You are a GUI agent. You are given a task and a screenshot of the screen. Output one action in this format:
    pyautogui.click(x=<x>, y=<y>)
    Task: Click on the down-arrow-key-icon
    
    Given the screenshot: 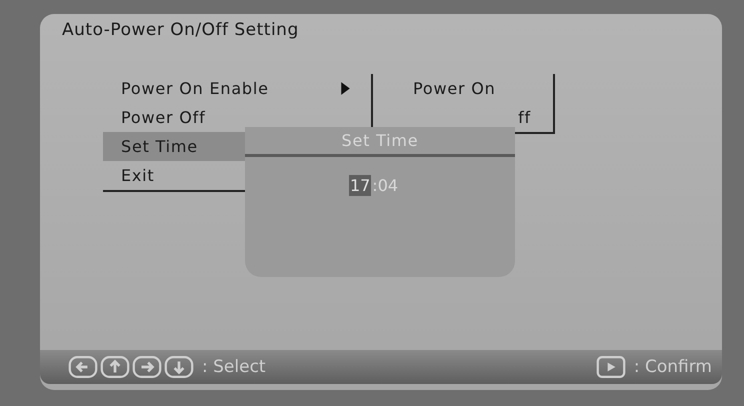 What is the action you would take?
    pyautogui.click(x=179, y=367)
    